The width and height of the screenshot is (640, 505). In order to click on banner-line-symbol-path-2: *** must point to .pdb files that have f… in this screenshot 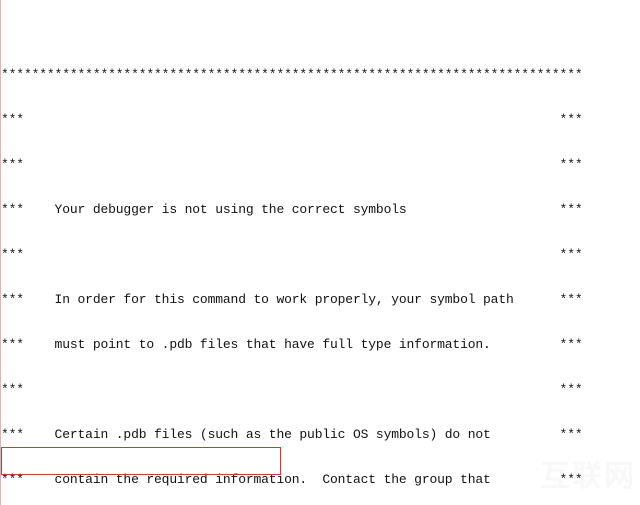, I will do `click(292, 344)`.